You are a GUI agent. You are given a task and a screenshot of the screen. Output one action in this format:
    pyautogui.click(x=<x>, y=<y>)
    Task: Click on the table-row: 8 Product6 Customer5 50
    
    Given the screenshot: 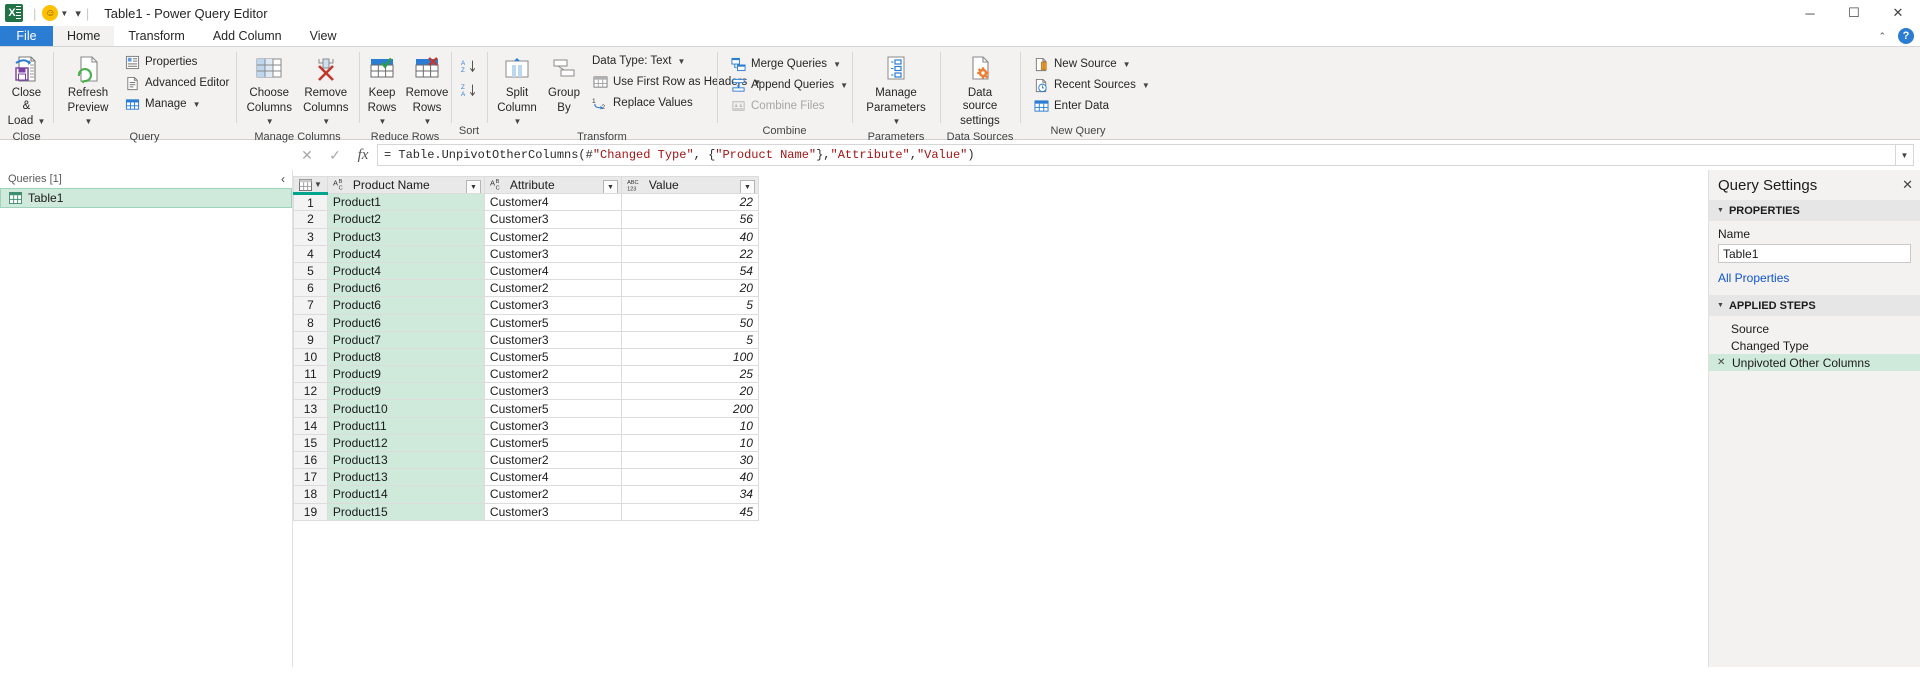 What is the action you would take?
    pyautogui.click(x=526, y=322)
    